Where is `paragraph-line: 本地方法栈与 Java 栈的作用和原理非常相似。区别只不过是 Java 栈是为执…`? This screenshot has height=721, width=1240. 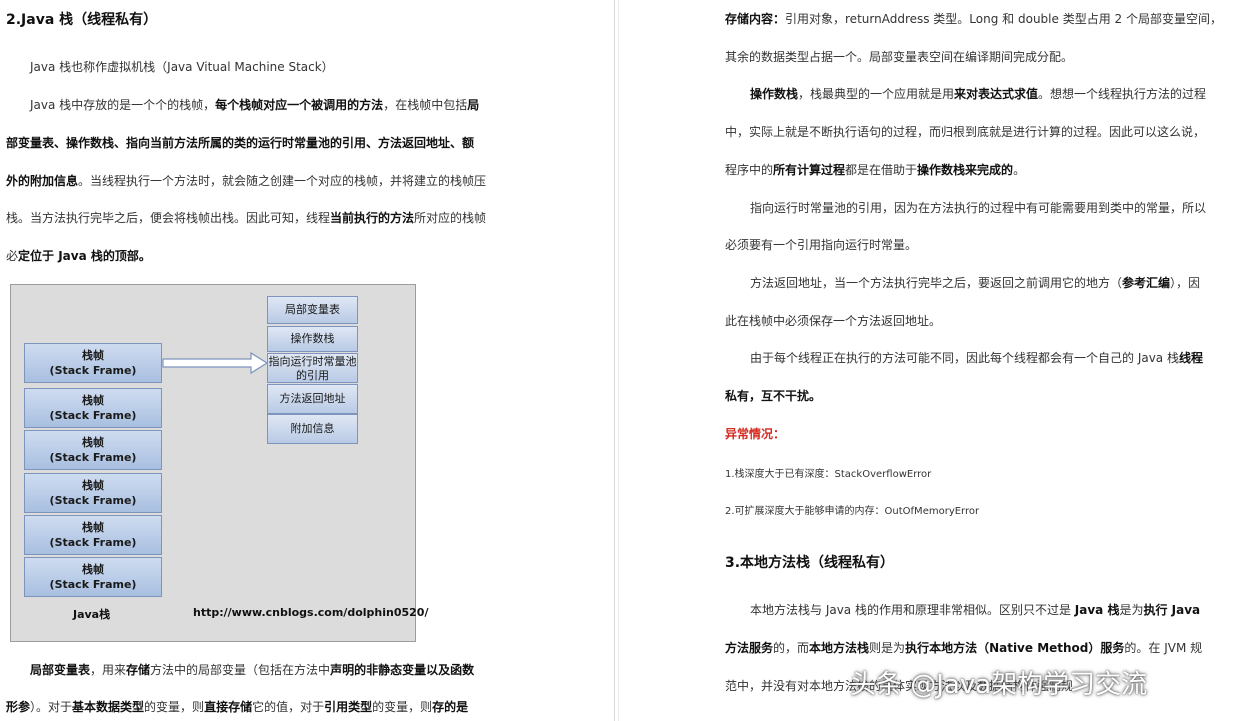
paragraph-line: 本地方法栈与 Java 栈的作用和原理非常相似。区别只不过是 Java 栈是为执… is located at coordinates (975, 610).